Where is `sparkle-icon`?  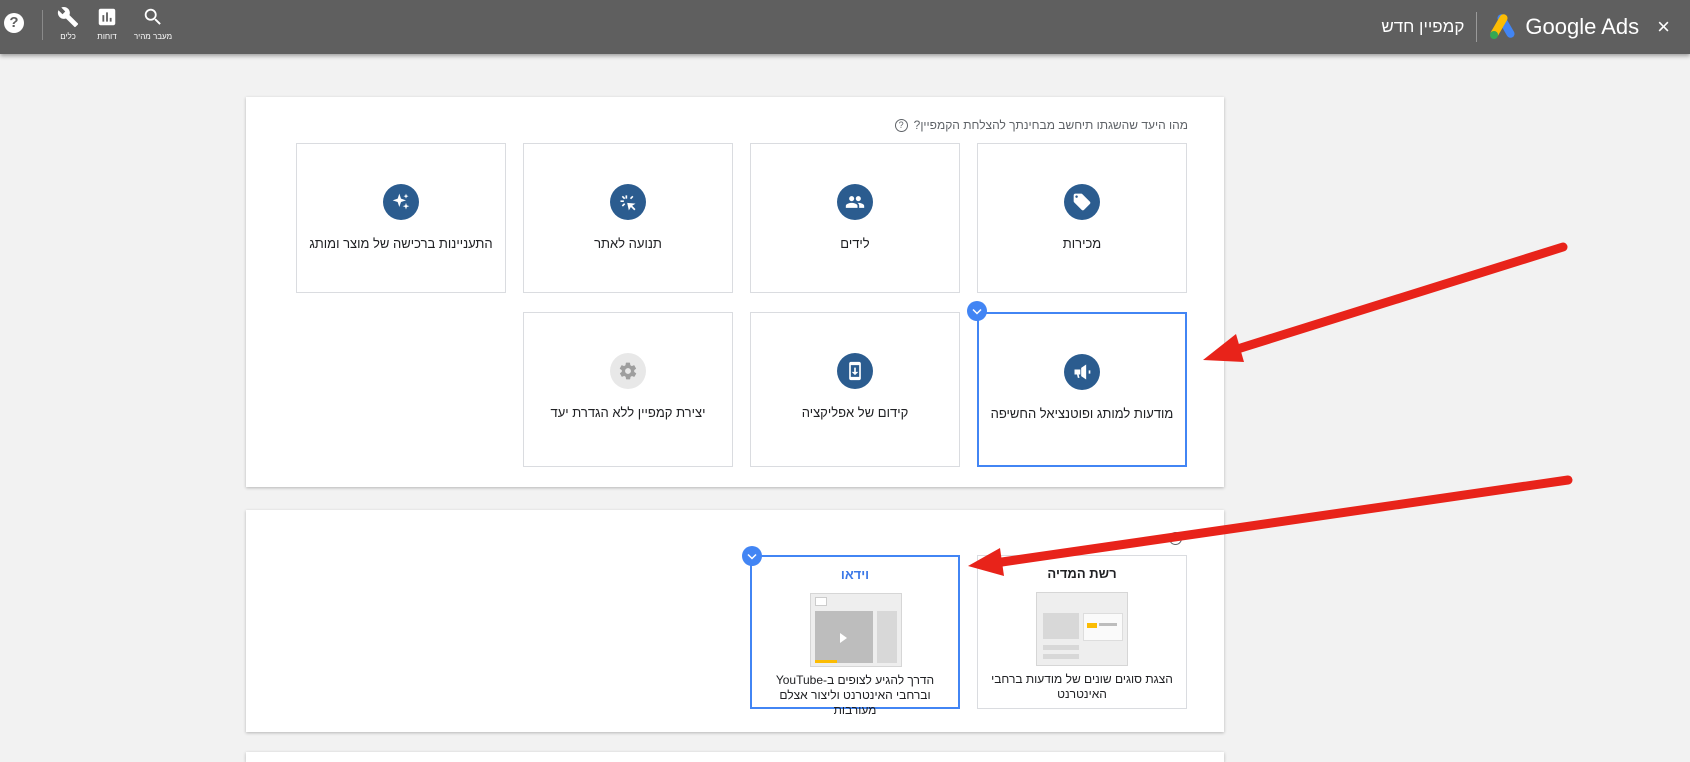
sparkle-icon is located at coordinates (401, 202).